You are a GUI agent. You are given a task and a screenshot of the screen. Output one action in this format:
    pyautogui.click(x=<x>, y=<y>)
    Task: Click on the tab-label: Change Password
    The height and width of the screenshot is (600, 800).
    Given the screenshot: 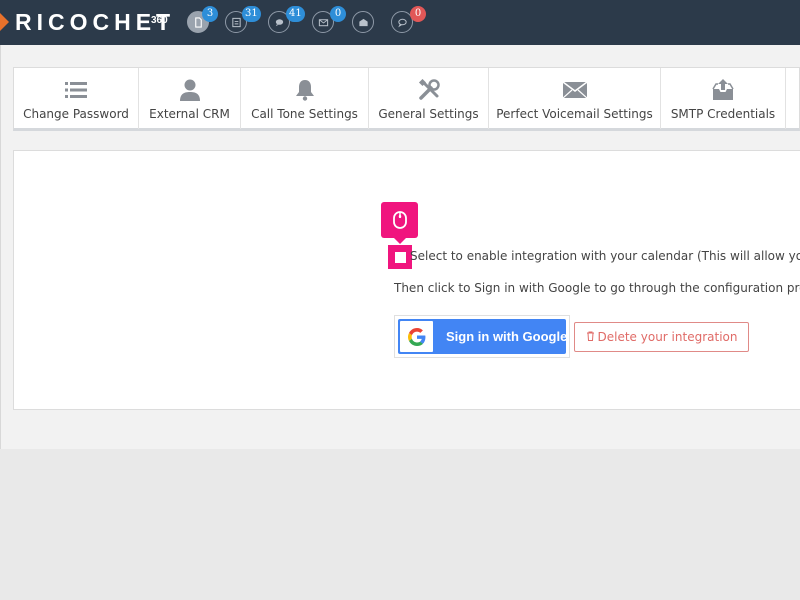 What is the action you would take?
    pyautogui.click(x=76, y=114)
    